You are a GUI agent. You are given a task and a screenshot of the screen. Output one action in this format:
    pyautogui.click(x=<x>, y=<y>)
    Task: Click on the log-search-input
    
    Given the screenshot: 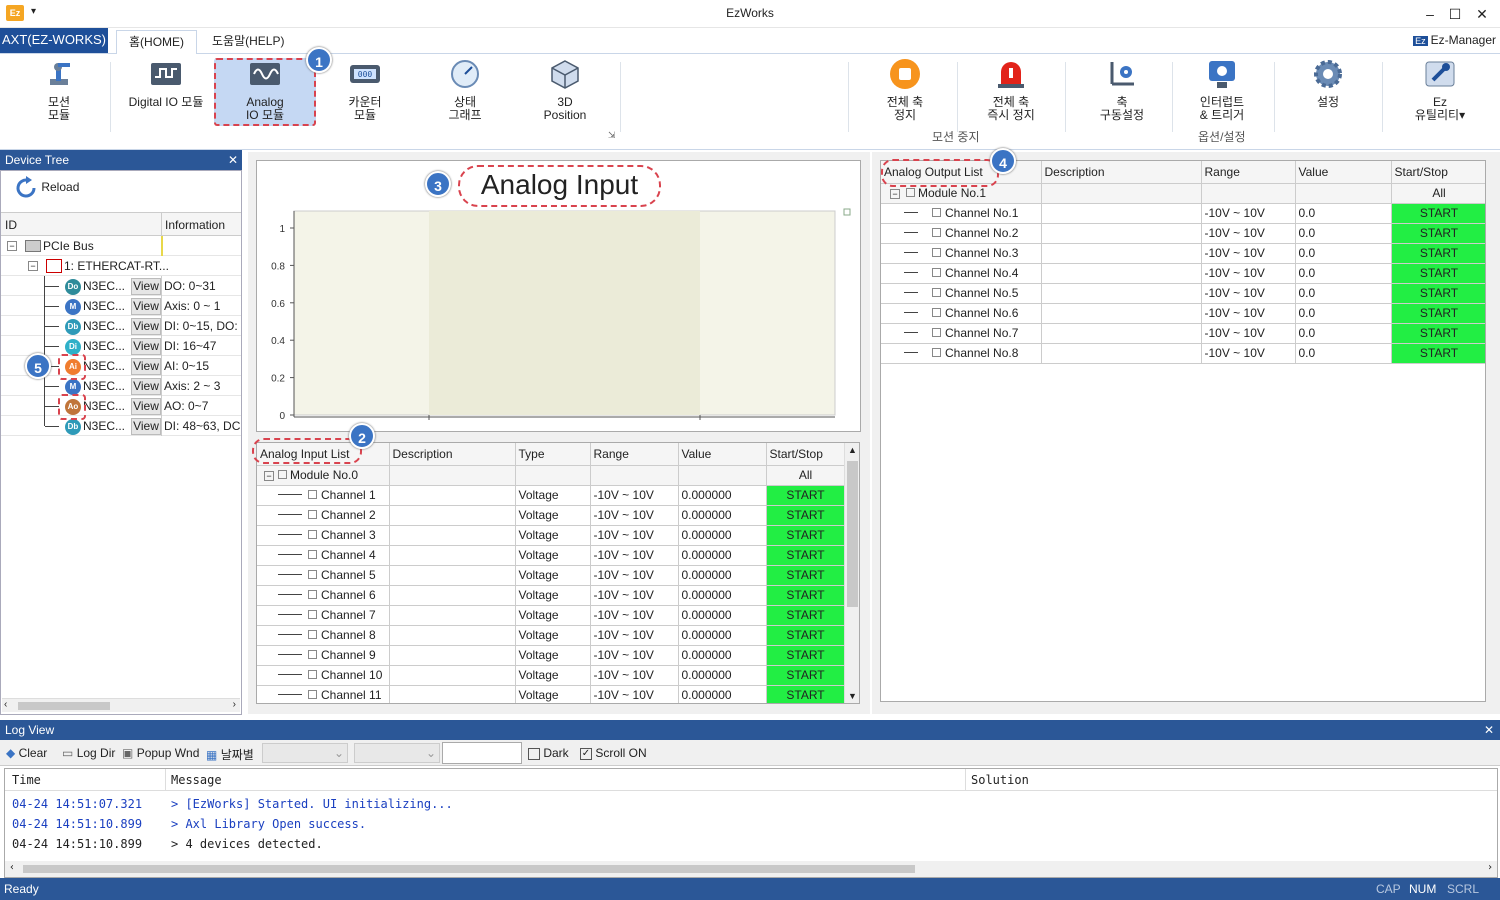 What is the action you would take?
    pyautogui.click(x=482, y=753)
    